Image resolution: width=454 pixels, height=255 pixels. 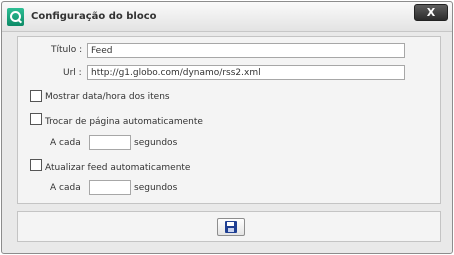 What do you see at coordinates (110, 142) in the screenshot?
I see `trocar-interval-input` at bounding box center [110, 142].